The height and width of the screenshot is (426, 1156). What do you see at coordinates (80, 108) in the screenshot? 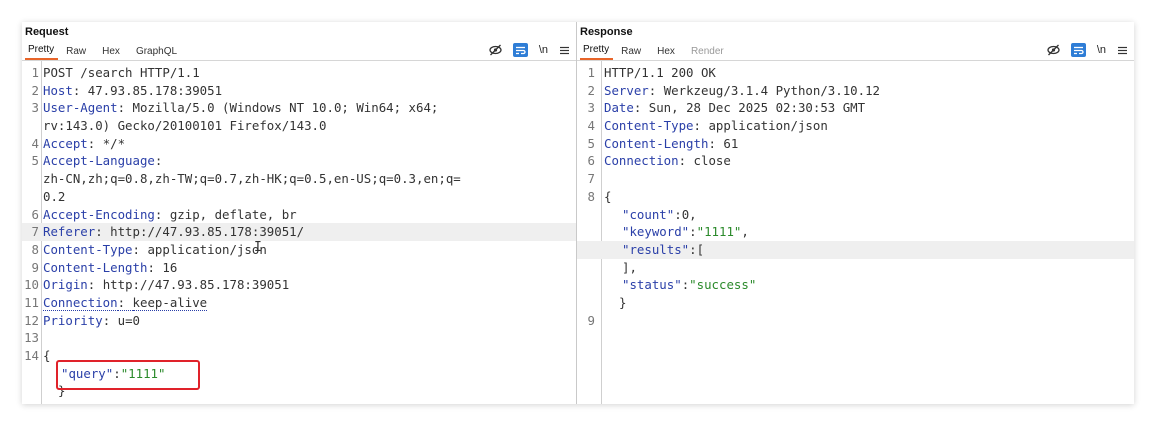
I see `header-name: User-Agent` at bounding box center [80, 108].